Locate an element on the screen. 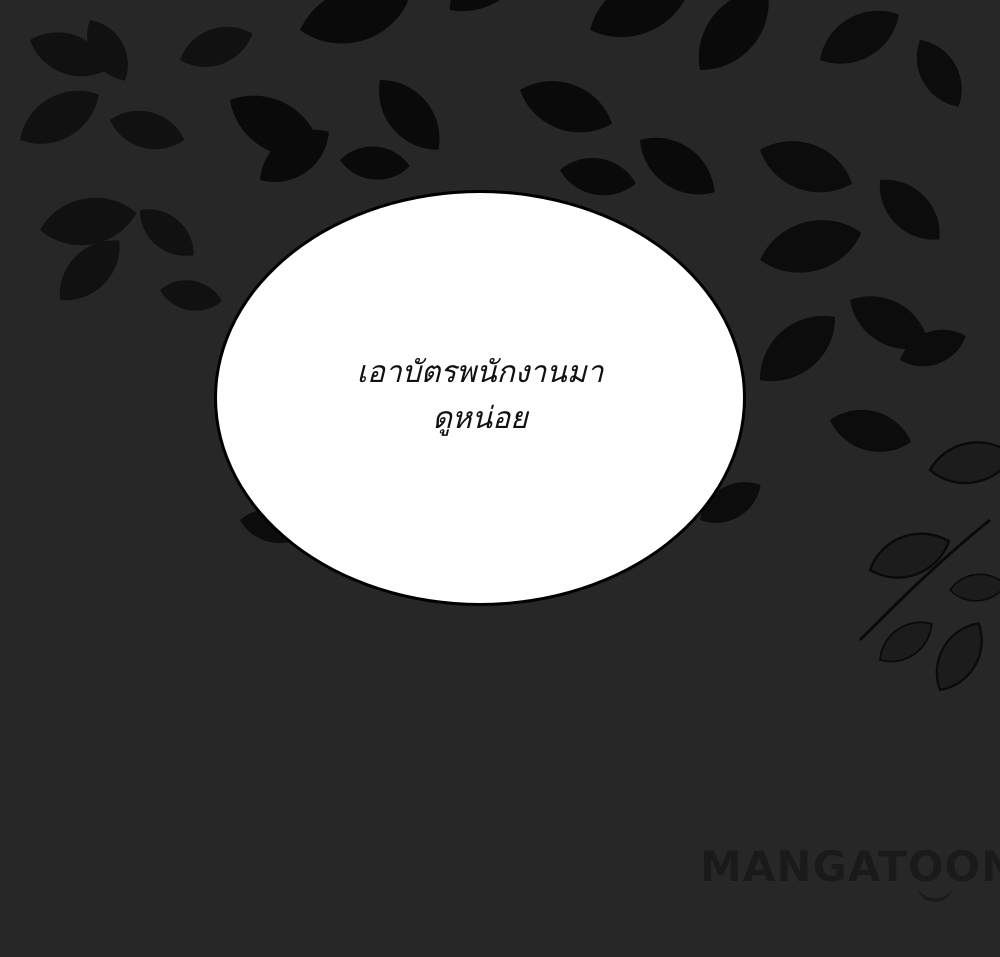  leaf-cluster-left is located at coordinates (134, 163).